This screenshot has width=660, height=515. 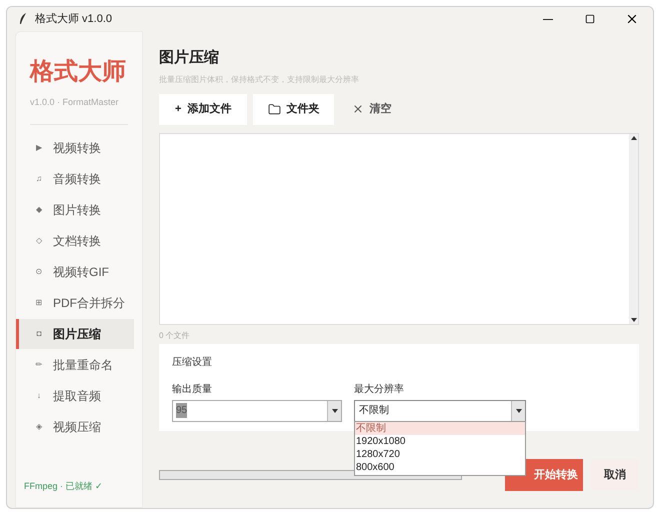 I want to click on sidebar-item: ◈ 视频压缩, so click(x=75, y=427).